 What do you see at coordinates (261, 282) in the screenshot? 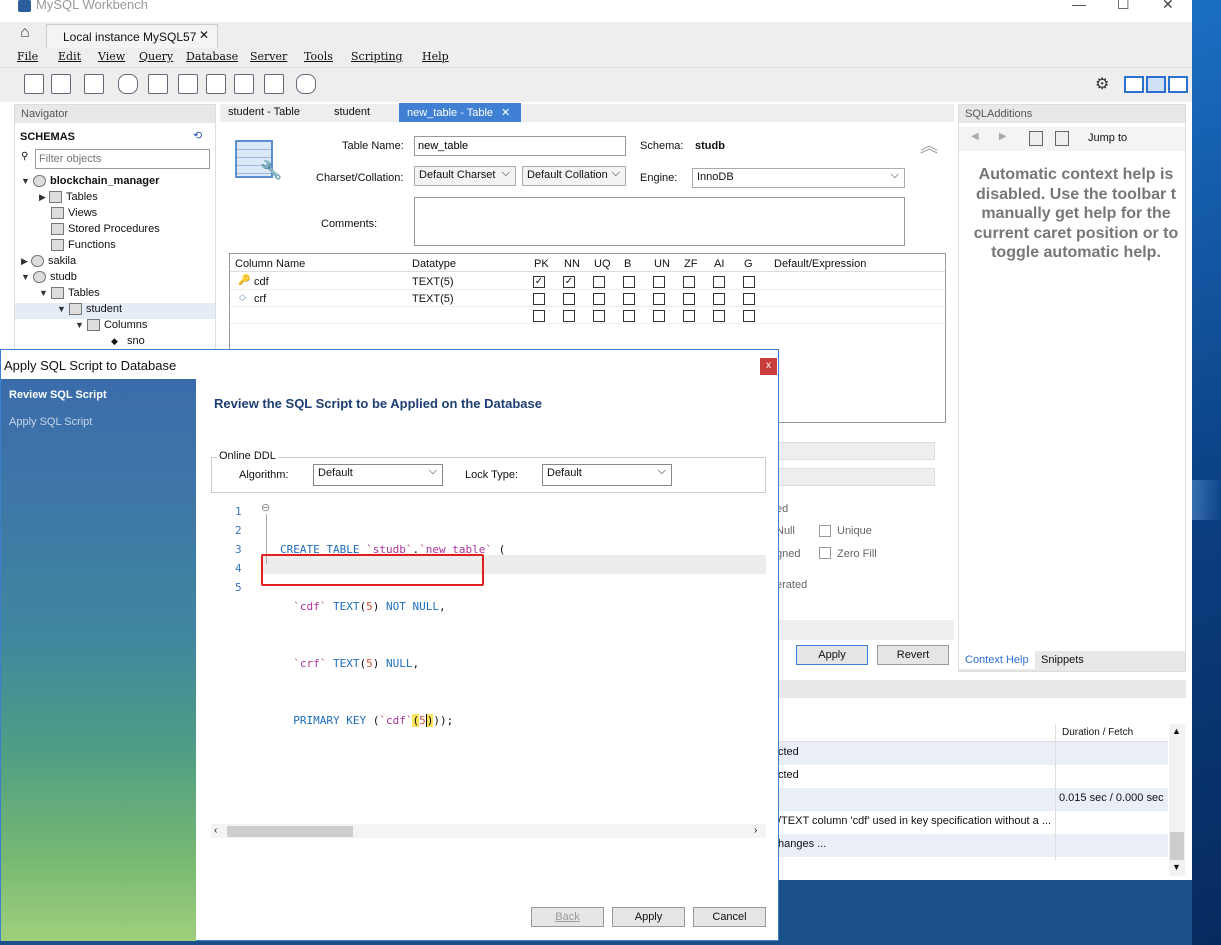
I see `column-name-cell: cdf` at bounding box center [261, 282].